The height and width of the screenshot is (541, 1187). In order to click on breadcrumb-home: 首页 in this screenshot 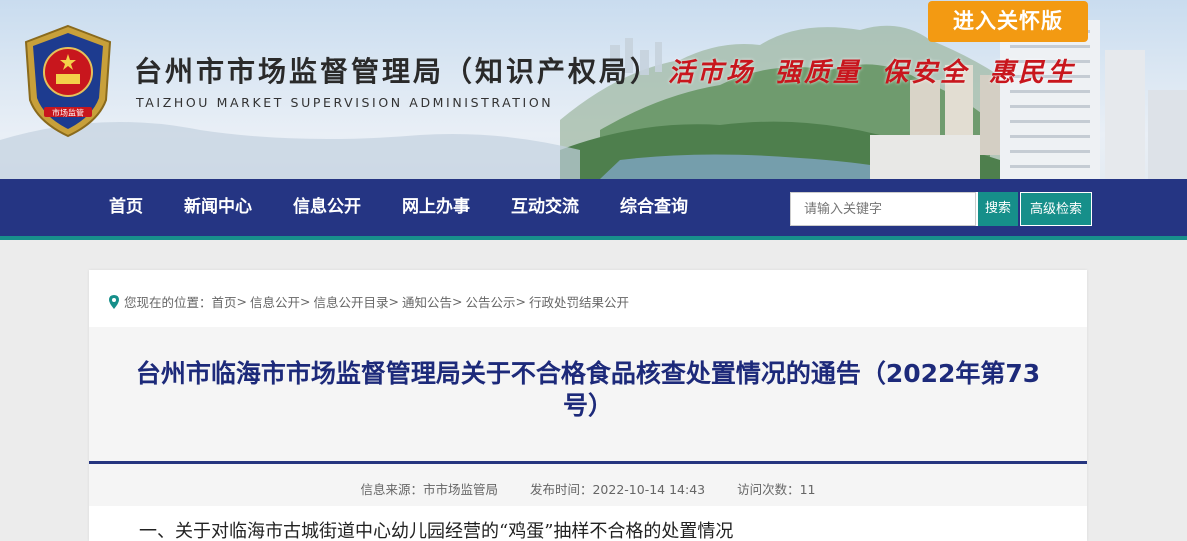, I will do `click(224, 301)`.